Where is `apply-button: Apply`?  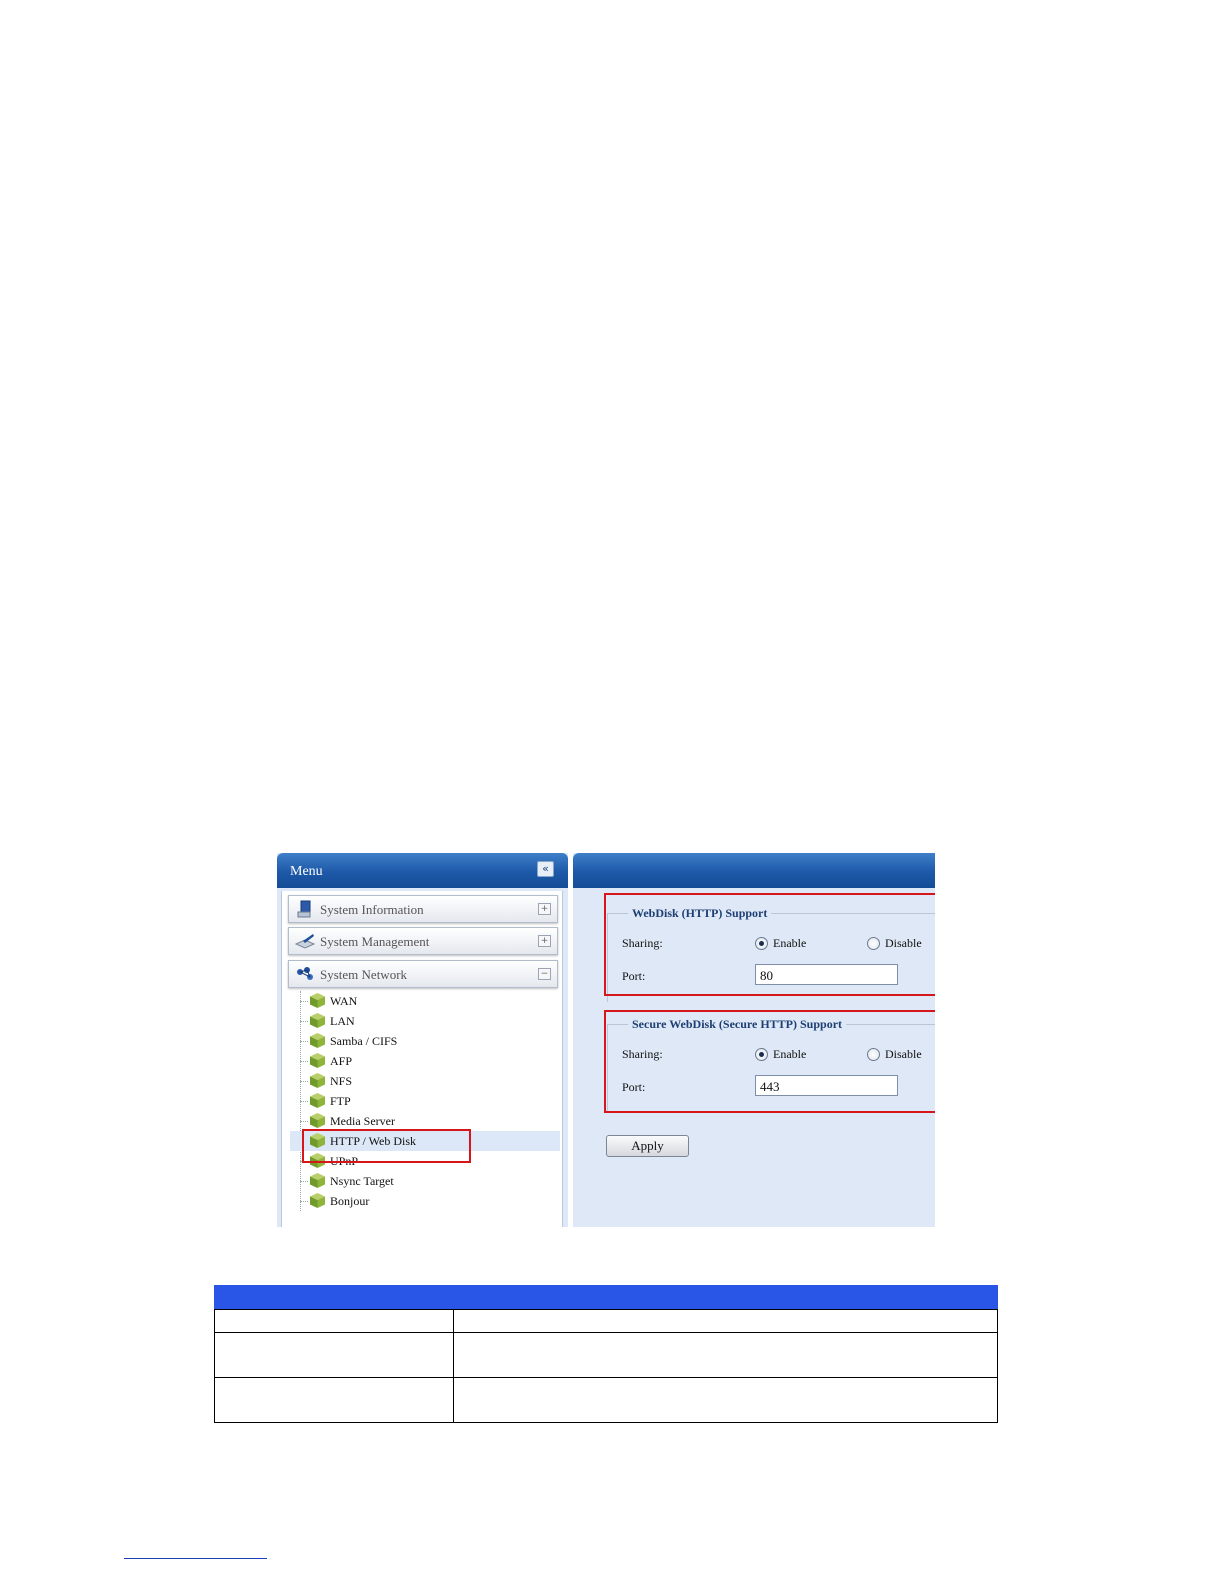 apply-button: Apply is located at coordinates (647, 1146).